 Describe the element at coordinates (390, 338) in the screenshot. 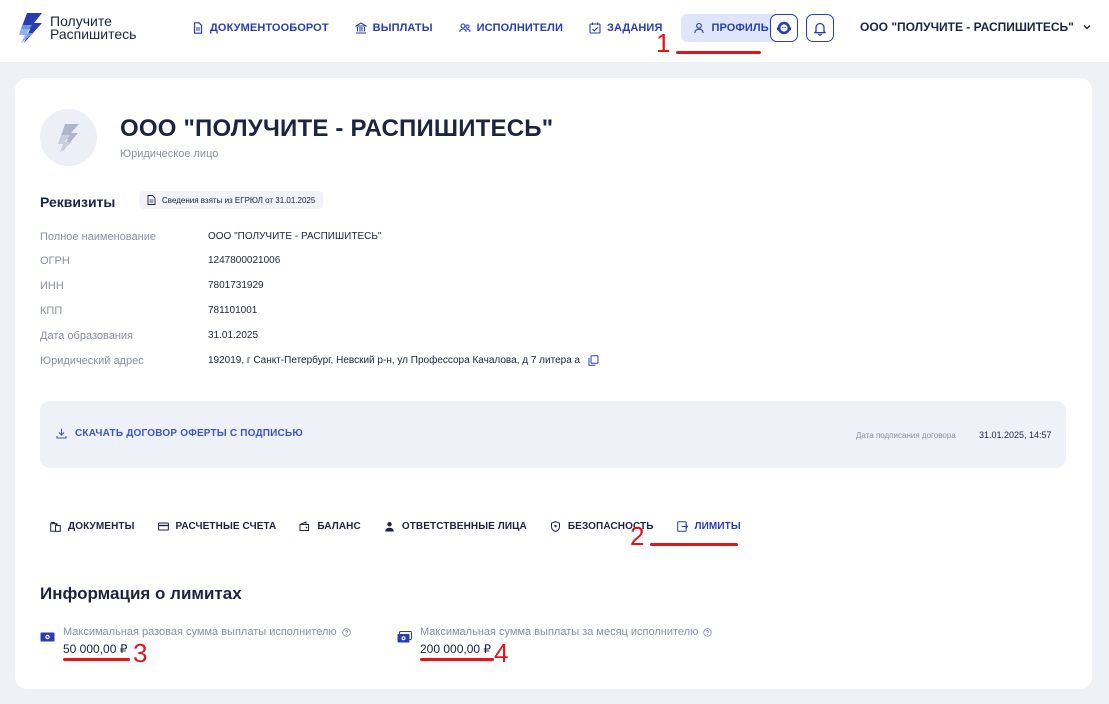

I see `requisite-row-founded: Дата образования 31.01.2025` at that location.